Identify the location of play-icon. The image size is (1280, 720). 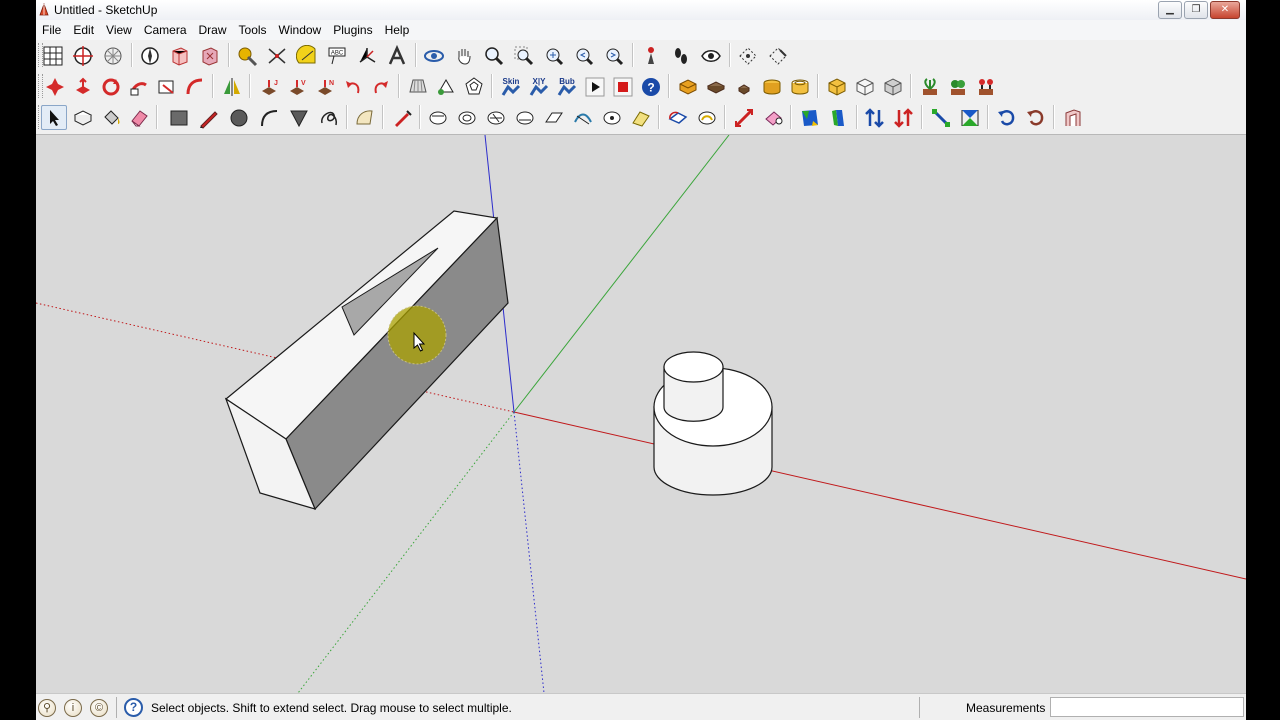
(595, 86).